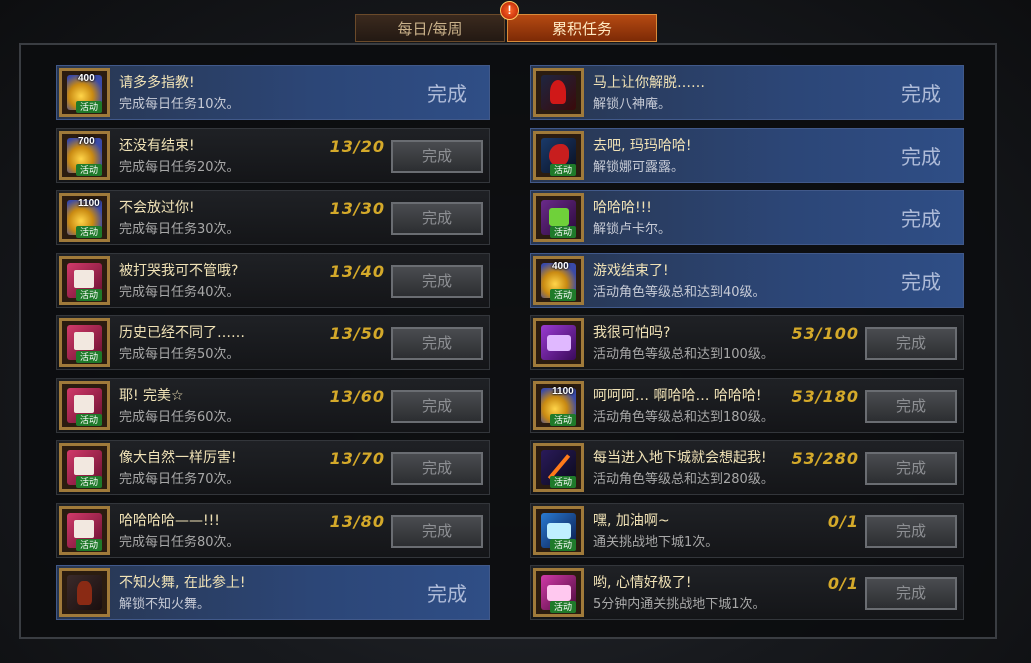 The image size is (1031, 663). Describe the element at coordinates (582, 28) in the screenshot. I see `tab-cumulative-tasks: 累积任务` at that location.